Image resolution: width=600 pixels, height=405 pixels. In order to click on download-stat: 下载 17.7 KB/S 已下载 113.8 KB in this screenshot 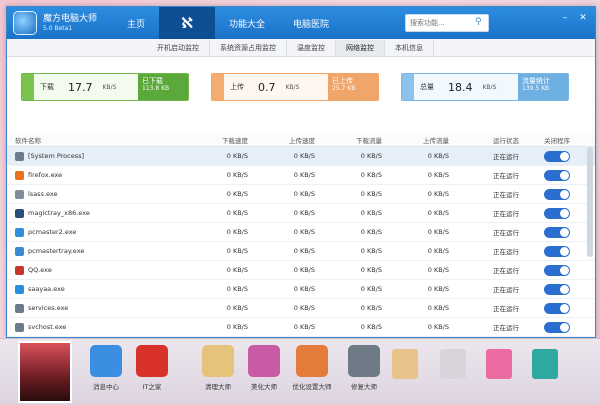, I will do `click(105, 87)`.